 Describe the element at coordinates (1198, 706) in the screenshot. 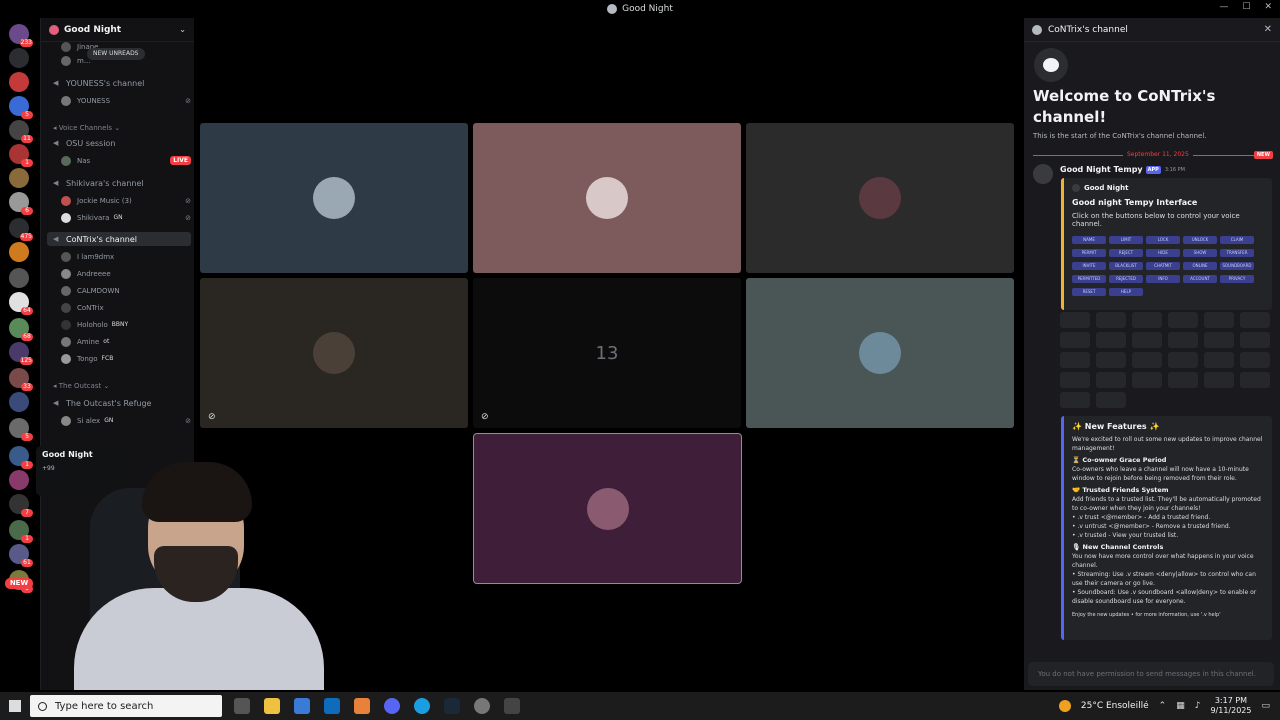

I see `volume-icon: ♪` at that location.